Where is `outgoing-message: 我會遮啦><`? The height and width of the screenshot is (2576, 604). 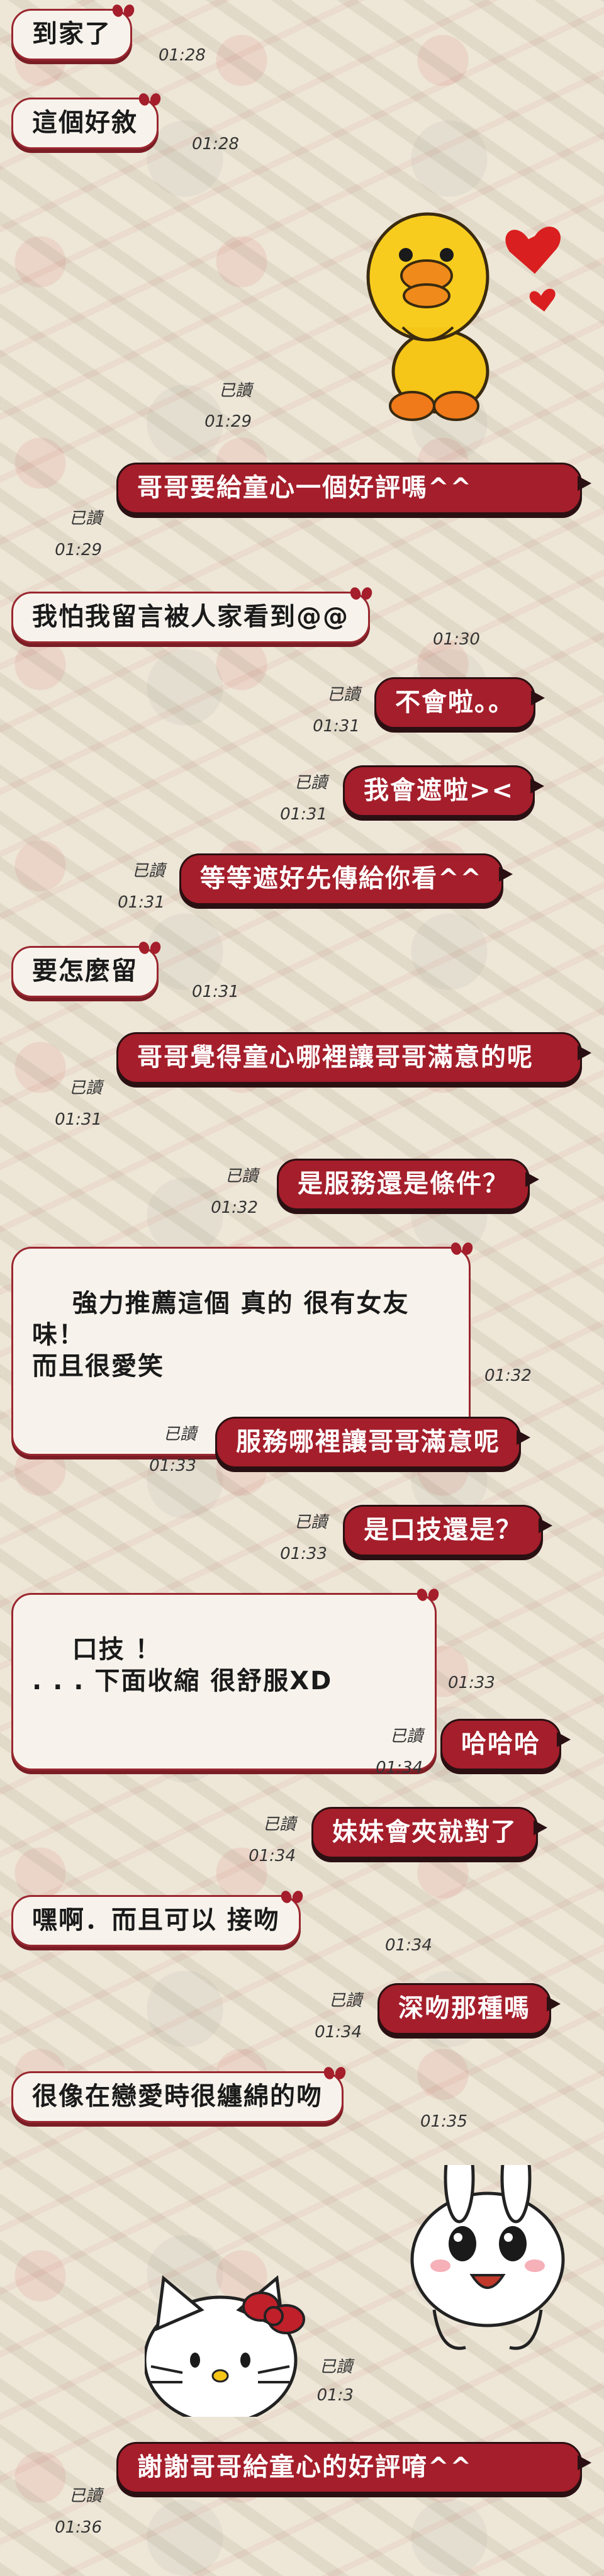
outgoing-message: 我會遮啦>< is located at coordinates (444, 791).